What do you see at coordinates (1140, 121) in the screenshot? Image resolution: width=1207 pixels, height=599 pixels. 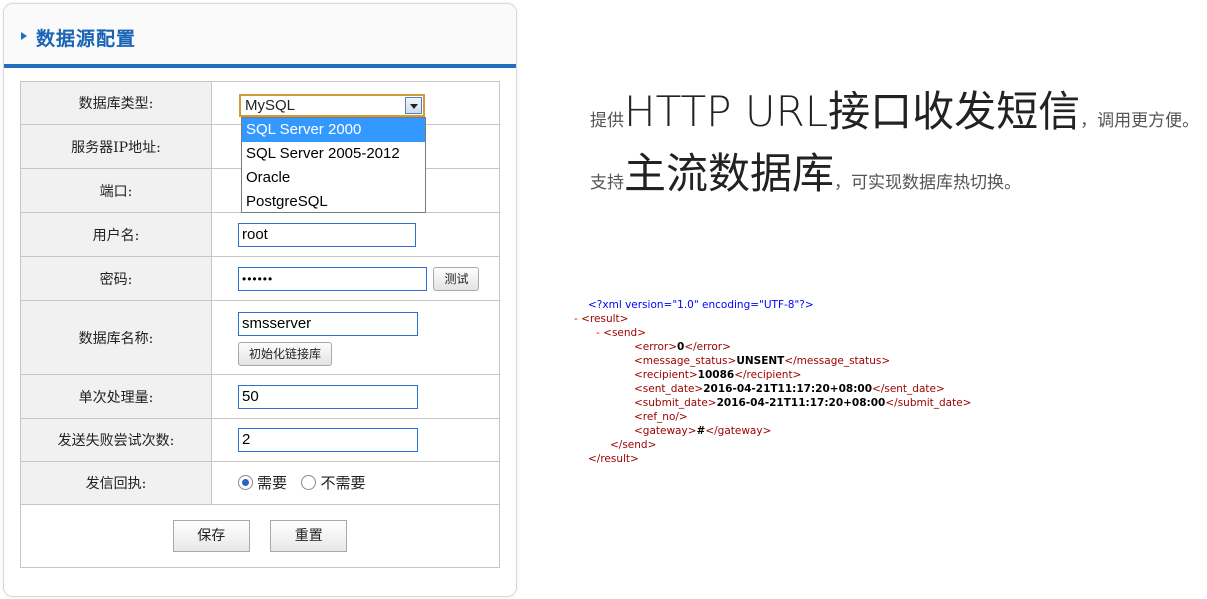 I see `slogan-1-suffix: ，调用更方便。` at bounding box center [1140, 121].